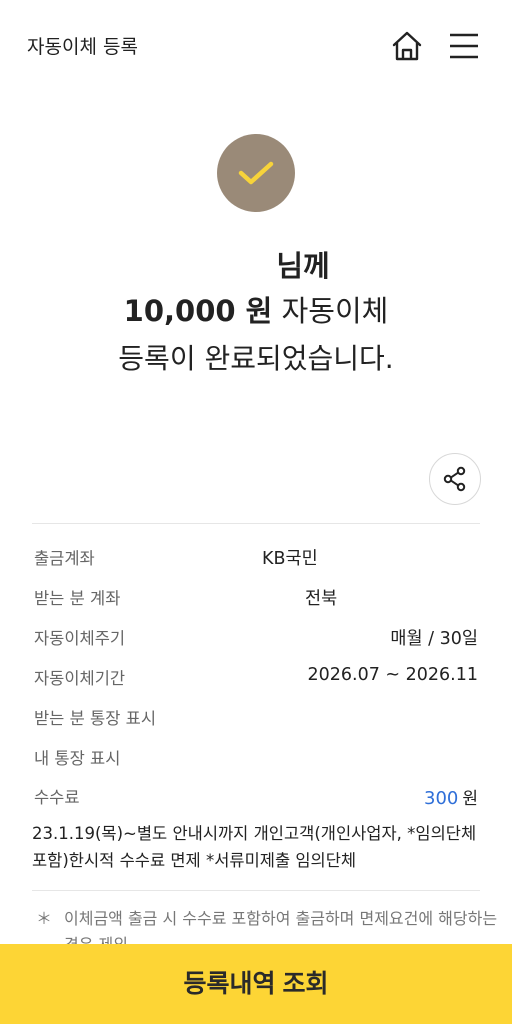 The height and width of the screenshot is (1024, 512). Describe the element at coordinates (434, 639) in the screenshot. I see `detail-value: 매월 / 30일` at that location.